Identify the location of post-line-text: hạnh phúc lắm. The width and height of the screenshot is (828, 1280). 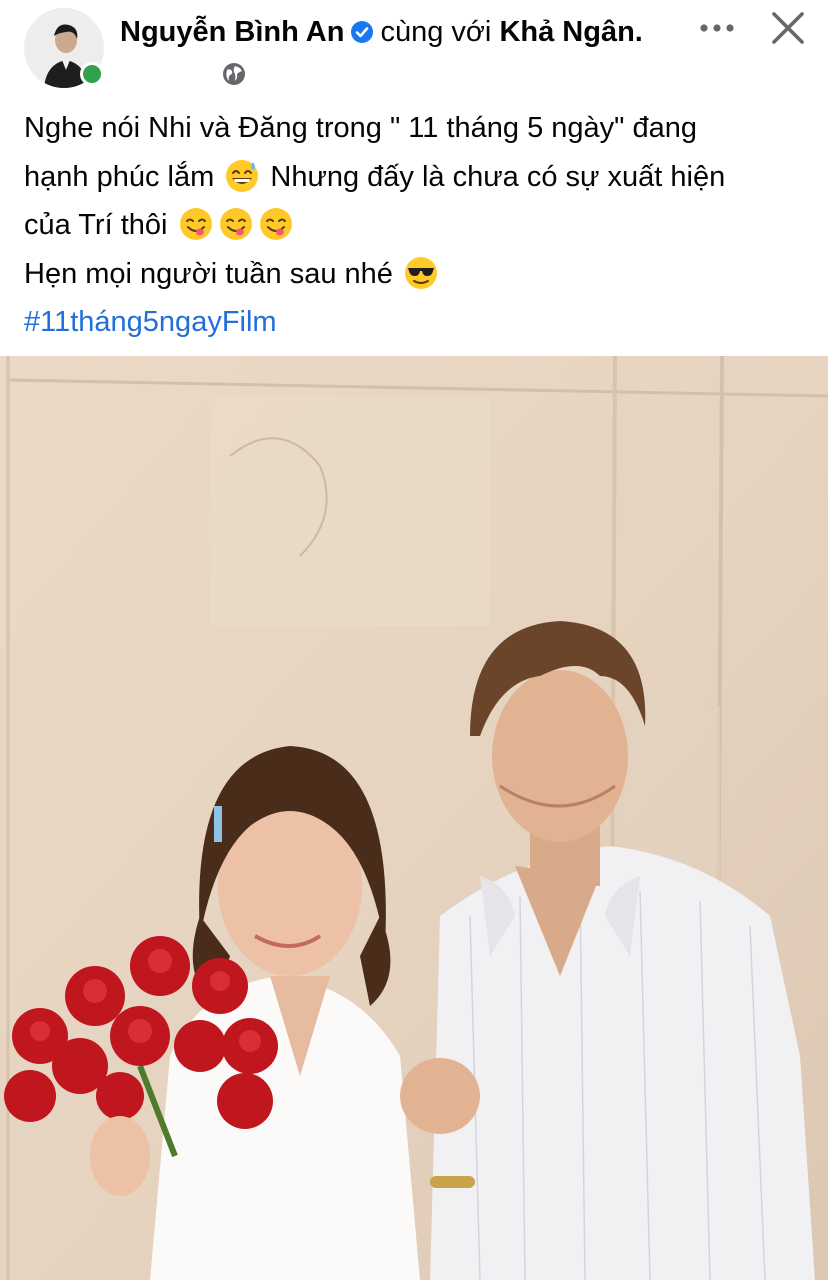
(119, 176).